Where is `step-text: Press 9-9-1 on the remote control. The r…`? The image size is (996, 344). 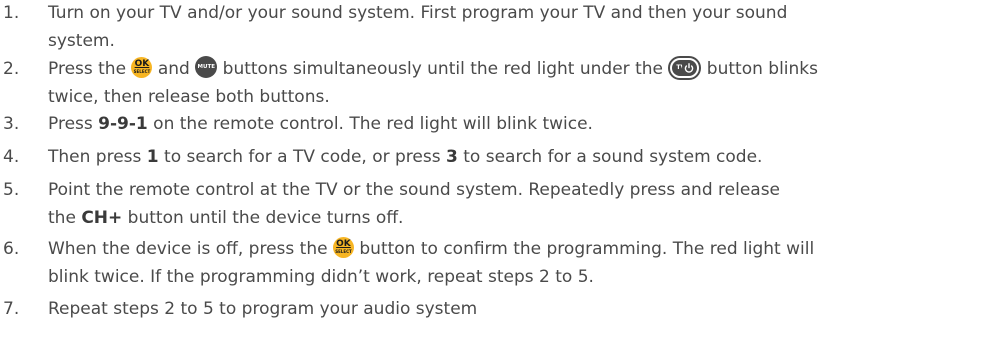 step-text: Press 9-9-1 on the remote control. The r… is located at coordinates (320, 124).